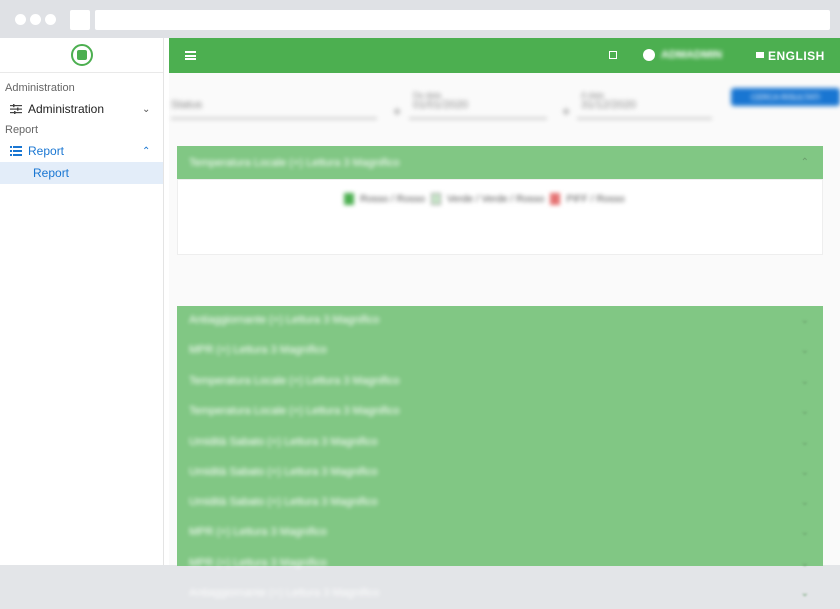 This screenshot has height=609, width=840. What do you see at coordinates (691, 55) in the screenshot?
I see `user-name: ADMADMIN` at bounding box center [691, 55].